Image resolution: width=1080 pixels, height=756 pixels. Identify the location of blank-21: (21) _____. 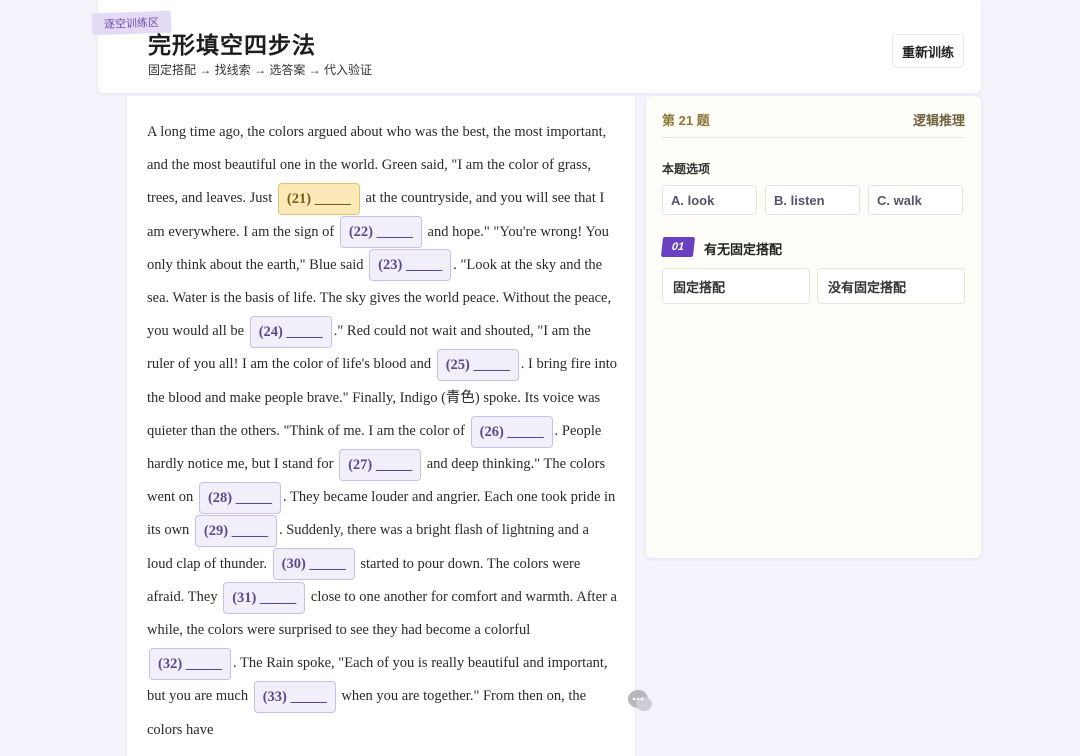
(318, 199).